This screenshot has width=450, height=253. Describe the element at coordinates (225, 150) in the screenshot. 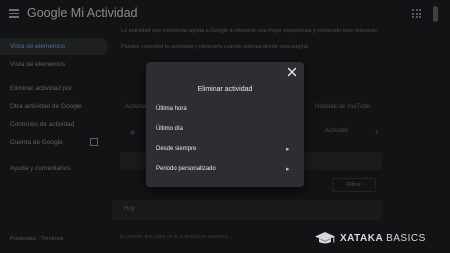

I see `option-all-time: Desde siempre ▸` at that location.